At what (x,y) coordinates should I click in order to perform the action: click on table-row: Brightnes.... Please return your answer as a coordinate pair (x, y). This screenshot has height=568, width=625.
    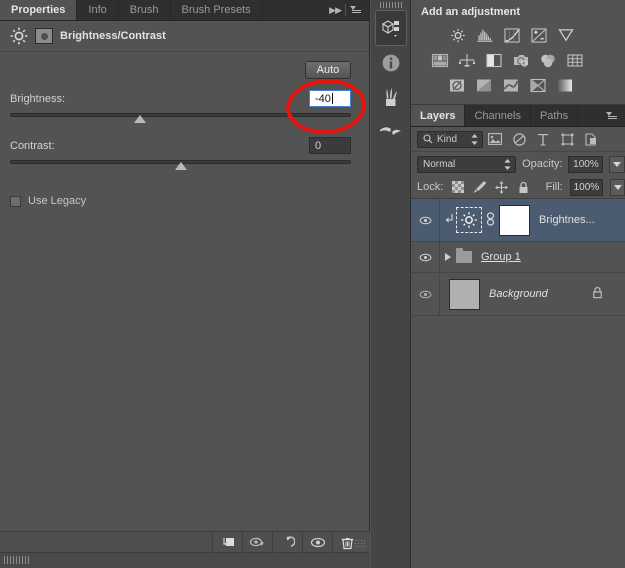
    Looking at the image, I should click on (518, 220).